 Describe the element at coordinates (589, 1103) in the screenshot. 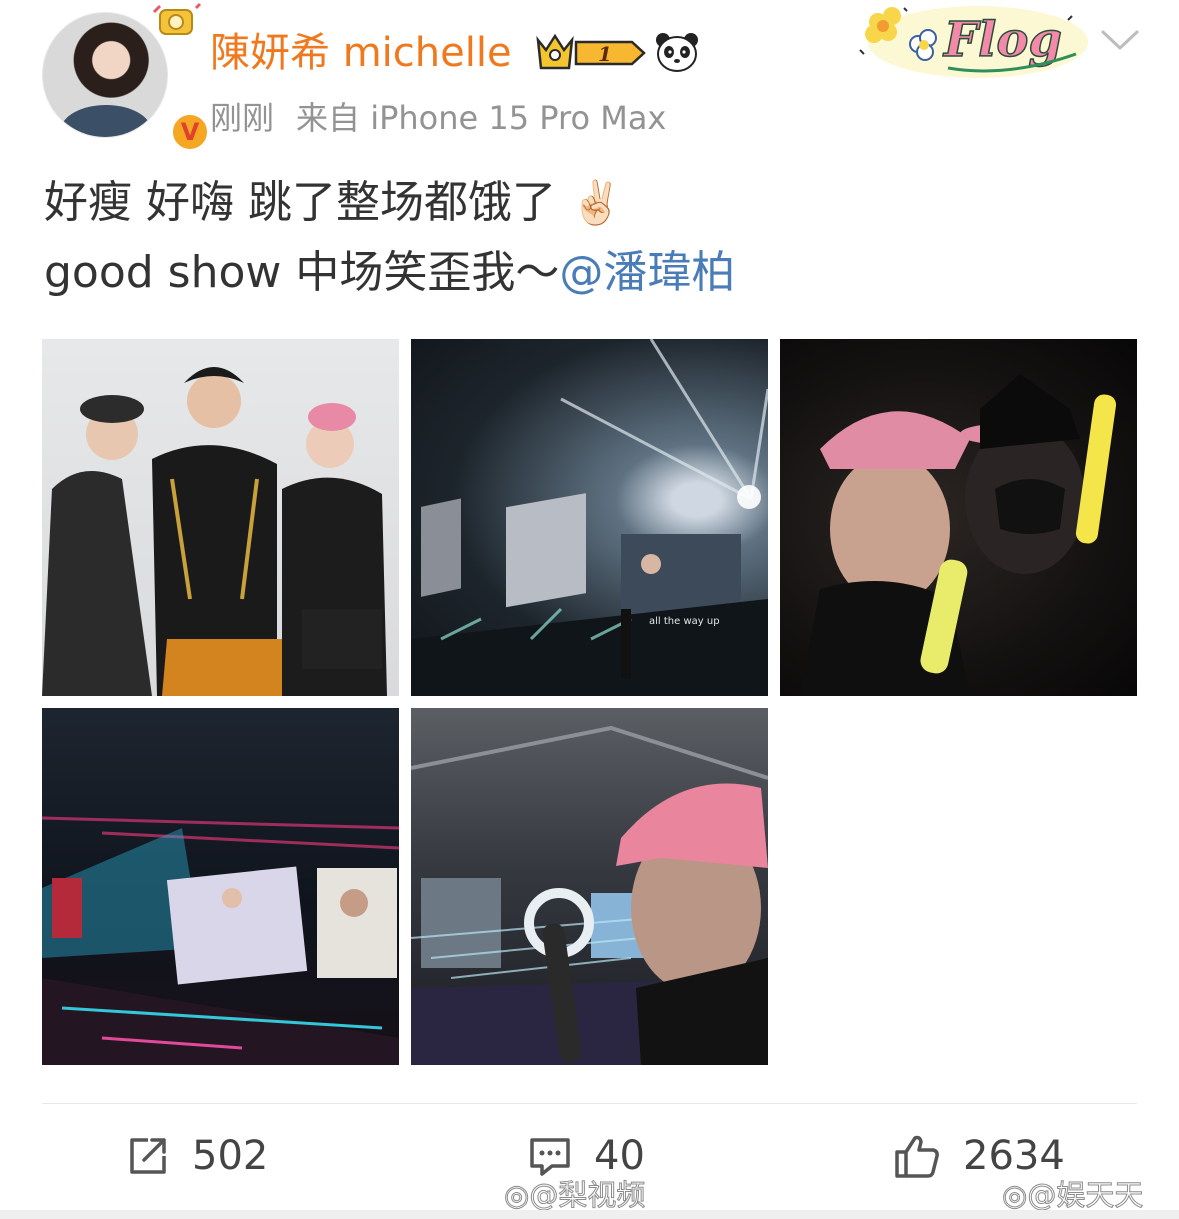

I see `divider` at that location.